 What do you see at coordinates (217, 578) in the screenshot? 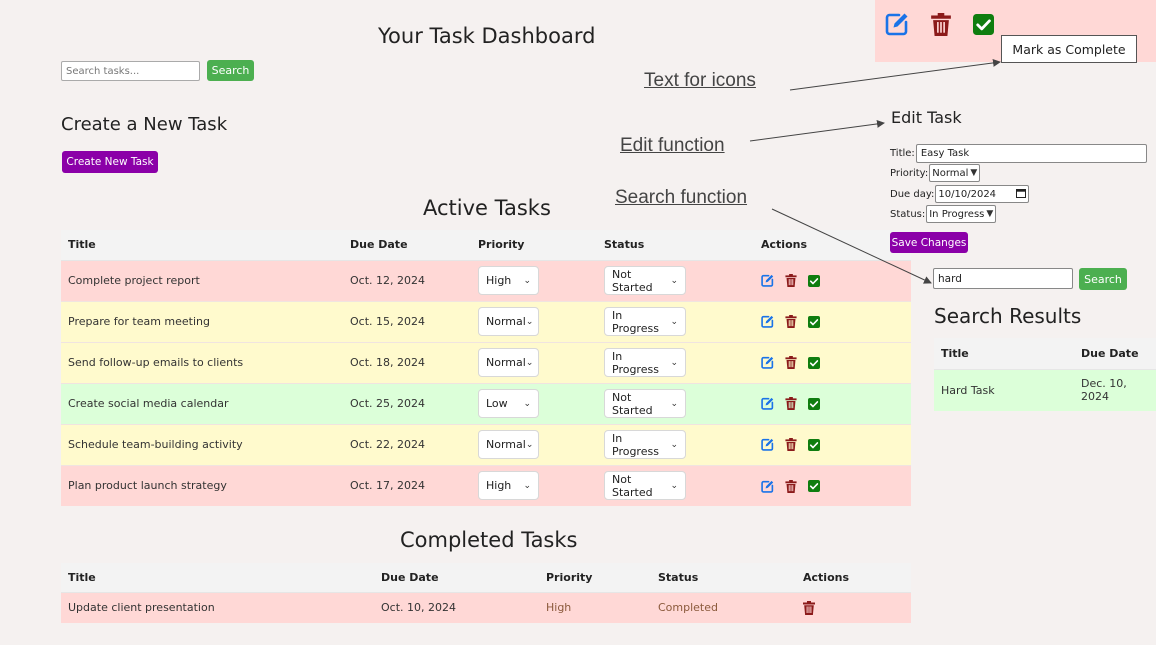
I see `column-header-title: Title` at bounding box center [217, 578].